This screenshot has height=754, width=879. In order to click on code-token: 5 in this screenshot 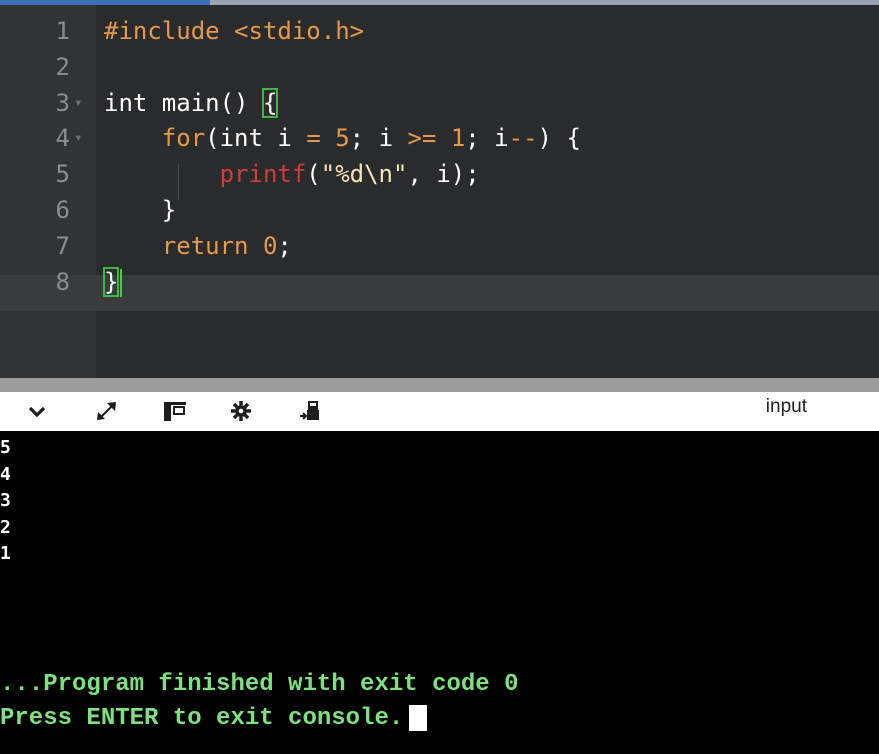, I will do `click(342, 138)`.